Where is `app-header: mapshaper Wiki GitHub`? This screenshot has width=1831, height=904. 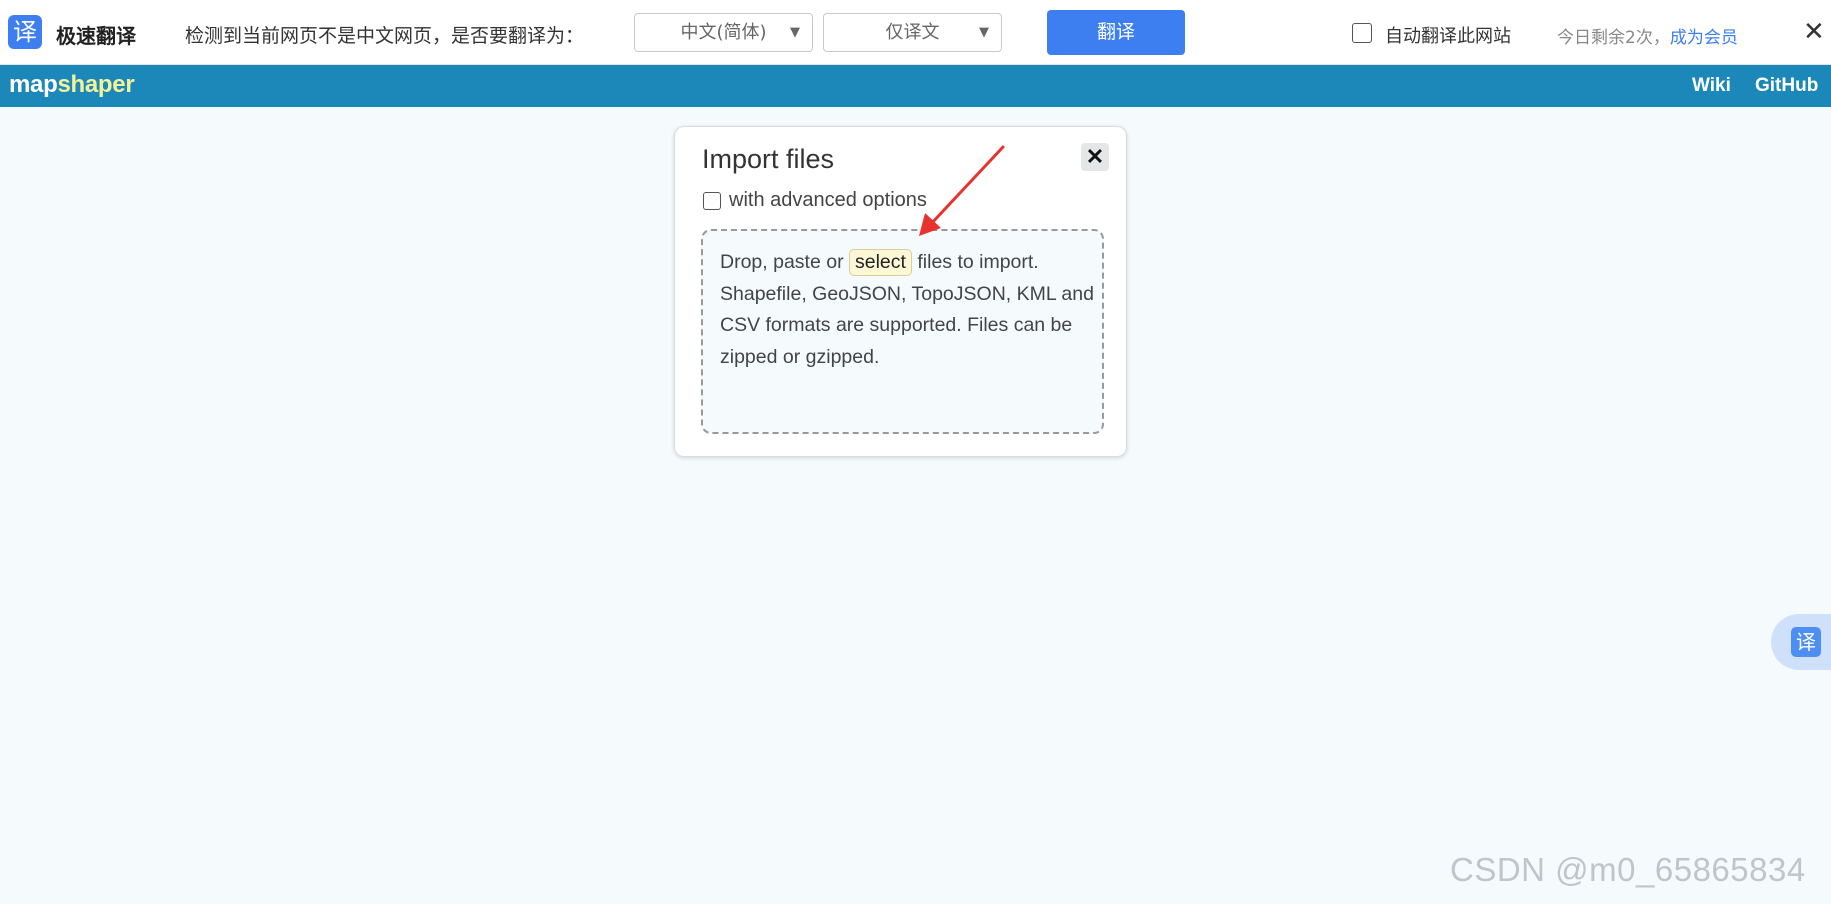
app-header: mapshaper Wiki GitHub is located at coordinates (915, 86).